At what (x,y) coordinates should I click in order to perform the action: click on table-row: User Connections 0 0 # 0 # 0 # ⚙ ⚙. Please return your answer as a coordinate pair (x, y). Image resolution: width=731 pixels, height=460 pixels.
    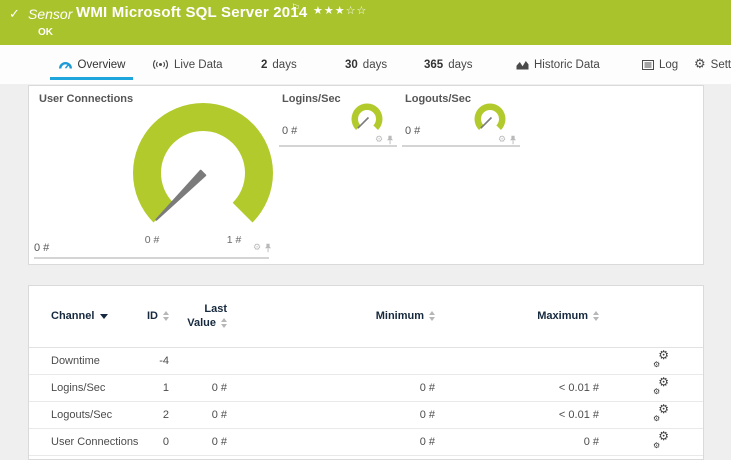
    Looking at the image, I should click on (366, 442).